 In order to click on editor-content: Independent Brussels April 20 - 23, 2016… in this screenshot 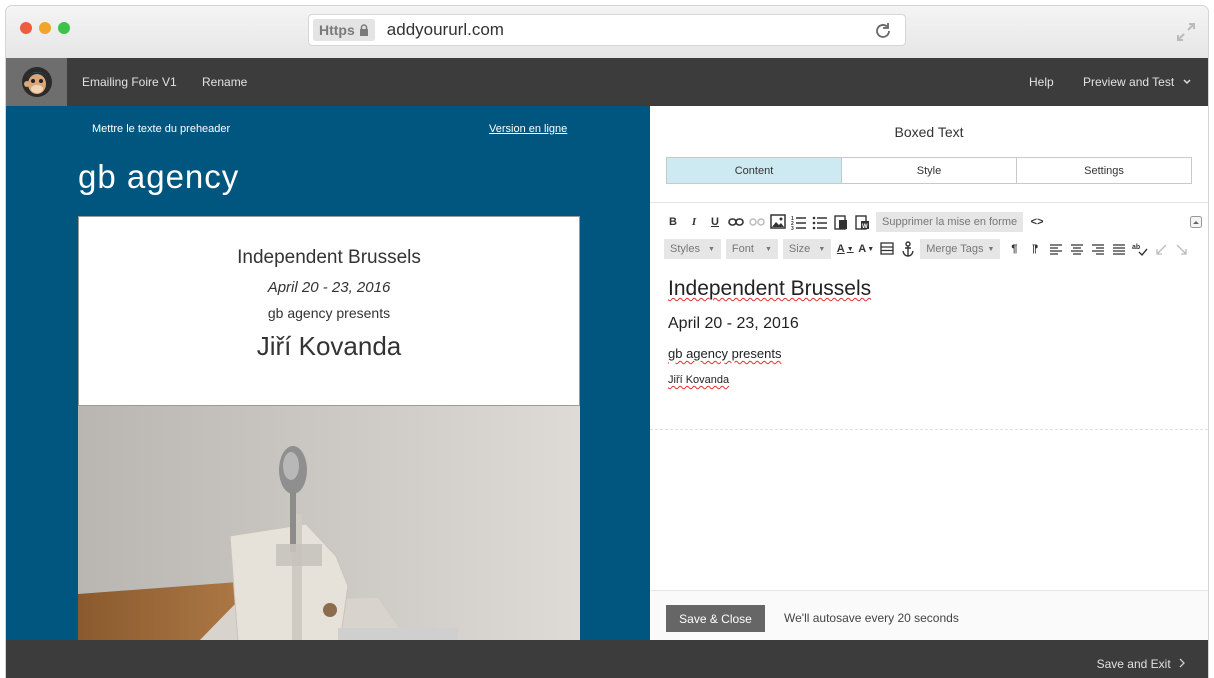, I will do `click(769, 331)`.